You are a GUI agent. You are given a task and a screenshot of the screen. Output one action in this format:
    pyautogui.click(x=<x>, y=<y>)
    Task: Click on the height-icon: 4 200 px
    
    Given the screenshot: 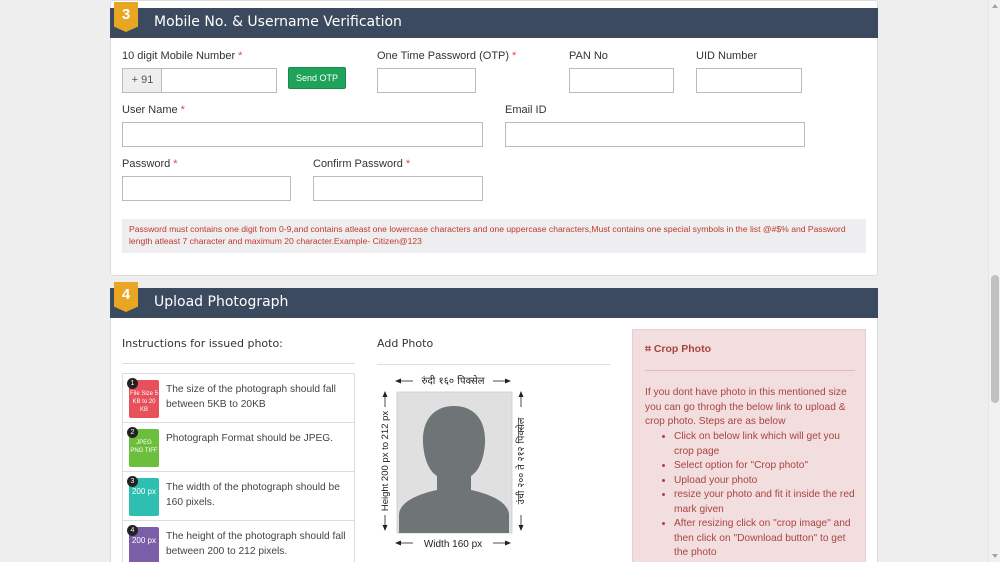 What is the action you would take?
    pyautogui.click(x=143, y=543)
    